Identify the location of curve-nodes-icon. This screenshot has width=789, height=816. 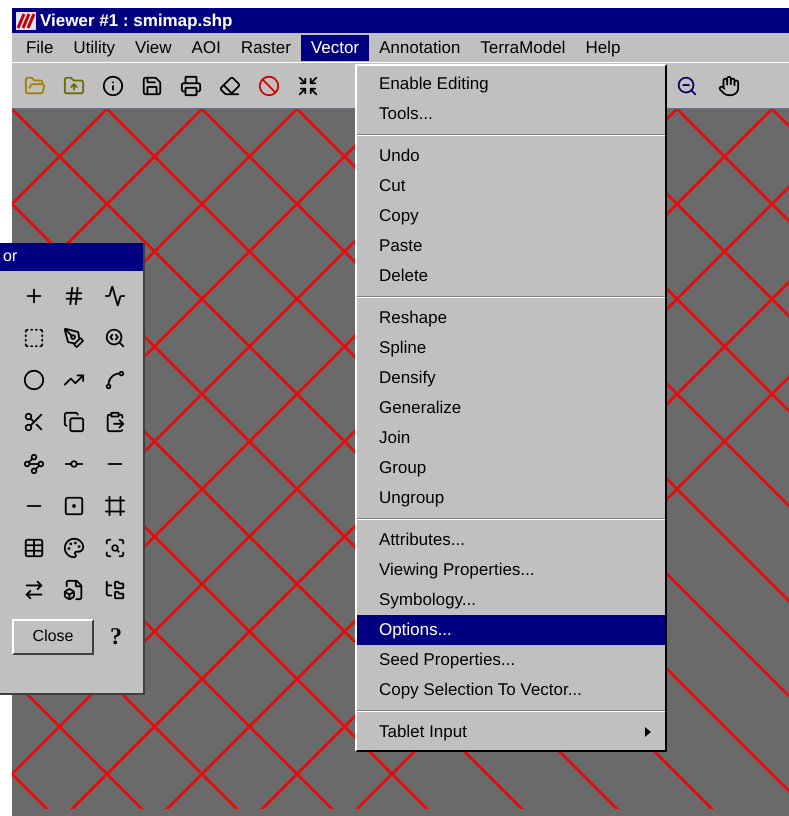
(34, 464).